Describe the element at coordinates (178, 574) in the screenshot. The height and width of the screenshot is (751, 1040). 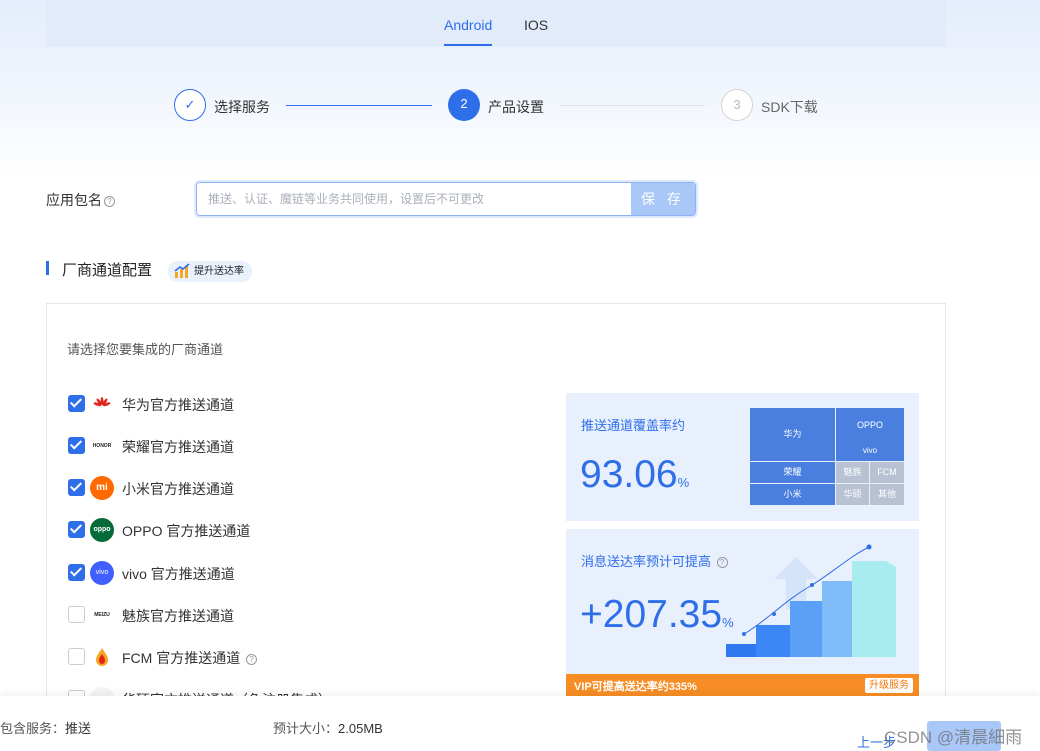
I see `channel-label: vivo 官方推送通道` at that location.